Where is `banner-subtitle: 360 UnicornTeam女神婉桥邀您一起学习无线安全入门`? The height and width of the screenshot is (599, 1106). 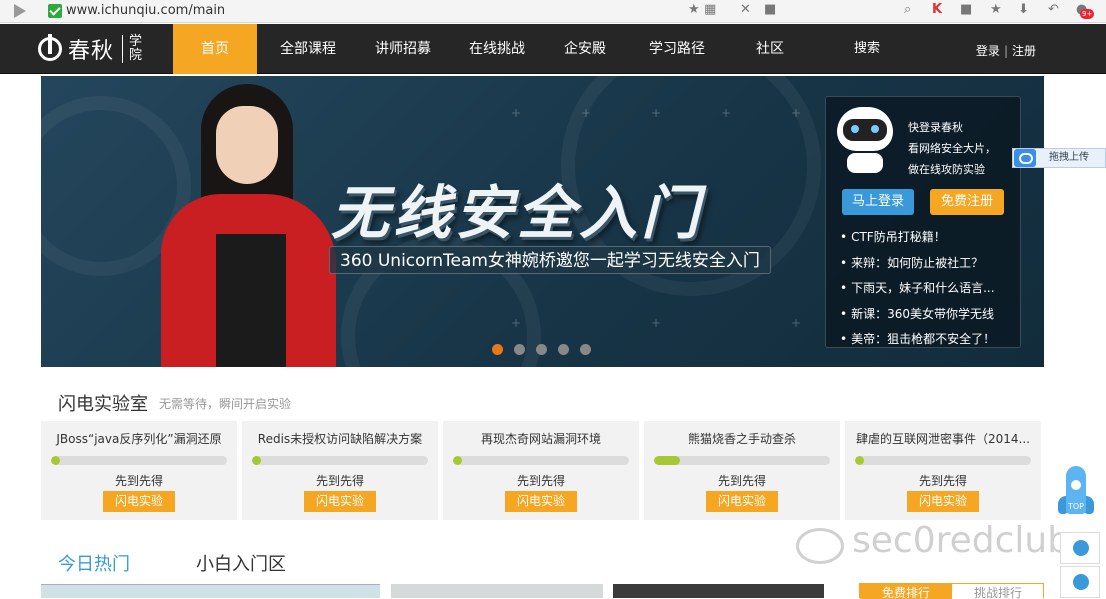
banner-subtitle: 360 UnicornTeam女神婉桥邀您一起学习无线安全入门 is located at coordinates (550, 260).